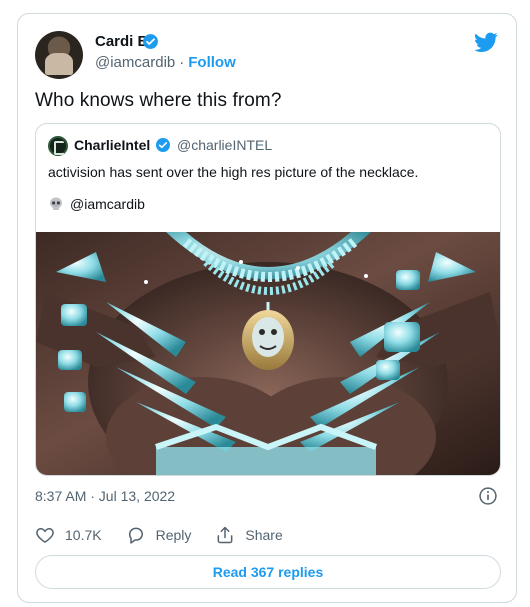 The height and width of the screenshot is (607, 530). Describe the element at coordinates (107, 204) in the screenshot. I see `quote-mention: @iamcardib` at that location.